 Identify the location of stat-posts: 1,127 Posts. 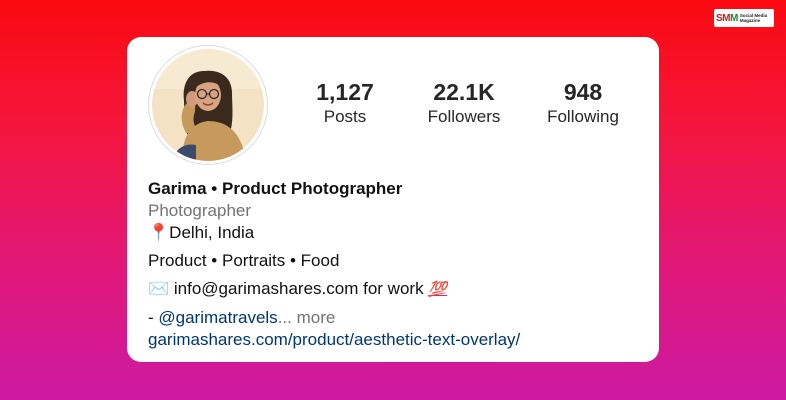
(345, 104).